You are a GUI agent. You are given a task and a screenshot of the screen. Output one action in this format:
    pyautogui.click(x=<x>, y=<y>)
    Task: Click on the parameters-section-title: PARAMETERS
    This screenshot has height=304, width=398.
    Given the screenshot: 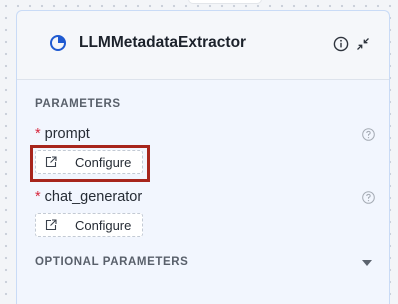 What is the action you would take?
    pyautogui.click(x=78, y=104)
    